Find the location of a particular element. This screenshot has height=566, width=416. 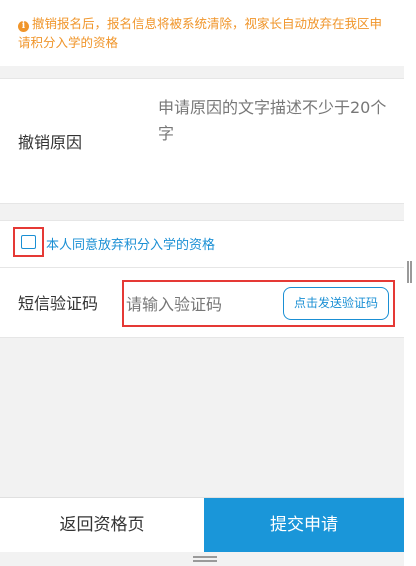

agree-checkbox is located at coordinates (28, 242).